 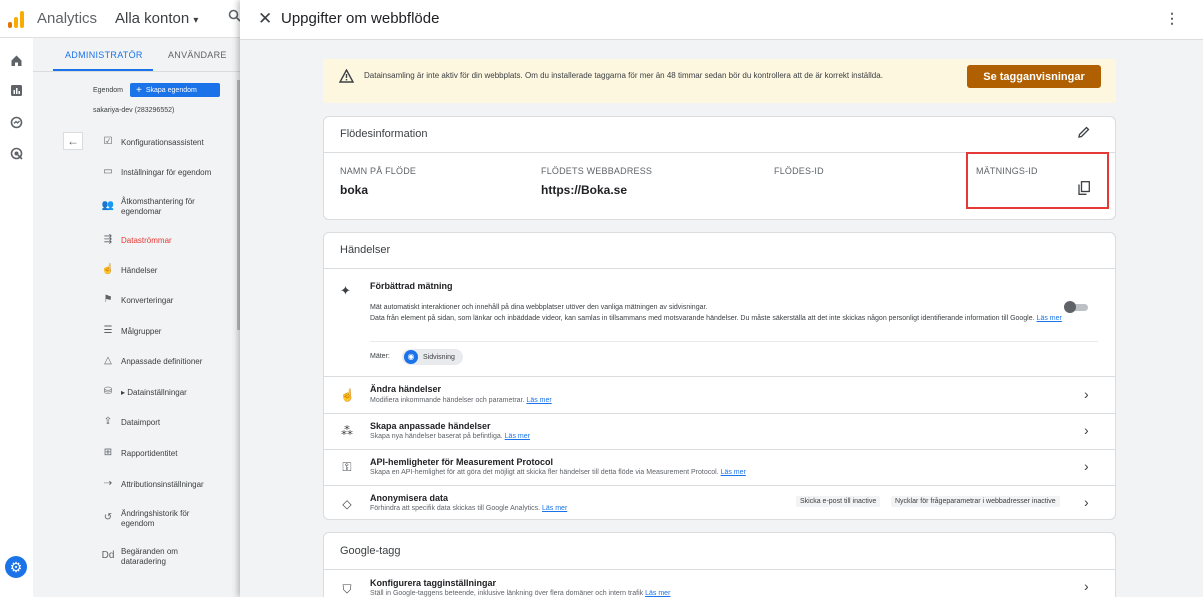 What do you see at coordinates (67, 18) in the screenshot?
I see `app-name: Analytics` at bounding box center [67, 18].